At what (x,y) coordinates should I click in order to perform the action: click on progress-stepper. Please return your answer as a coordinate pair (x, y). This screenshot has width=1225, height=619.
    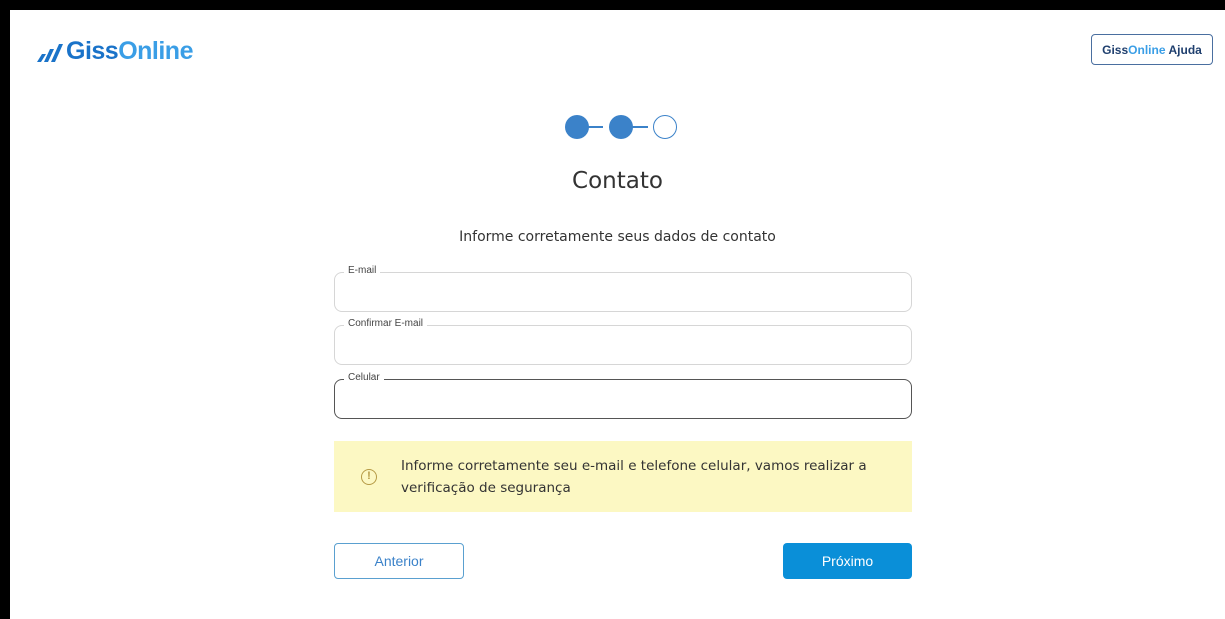
    Looking at the image, I should click on (622, 127).